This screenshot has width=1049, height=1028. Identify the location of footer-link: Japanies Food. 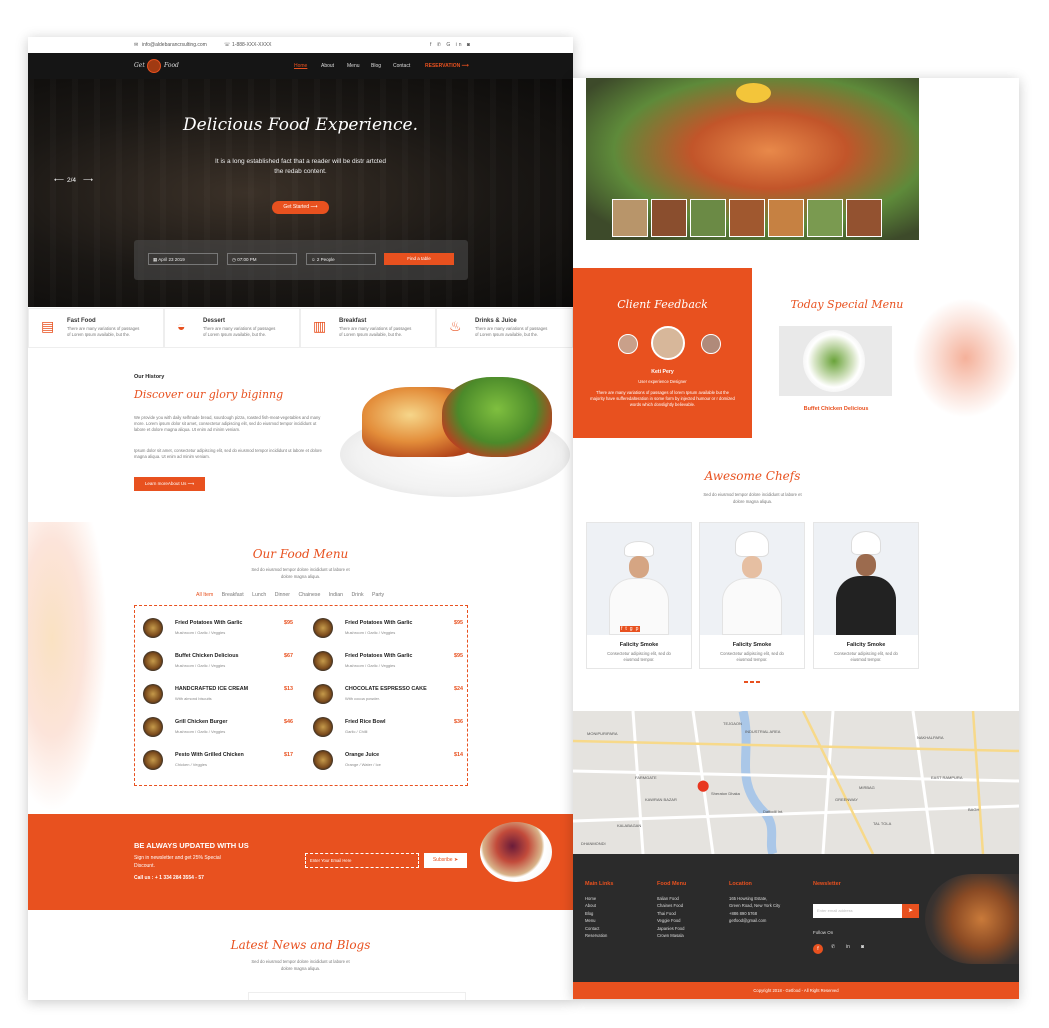
(670, 928).